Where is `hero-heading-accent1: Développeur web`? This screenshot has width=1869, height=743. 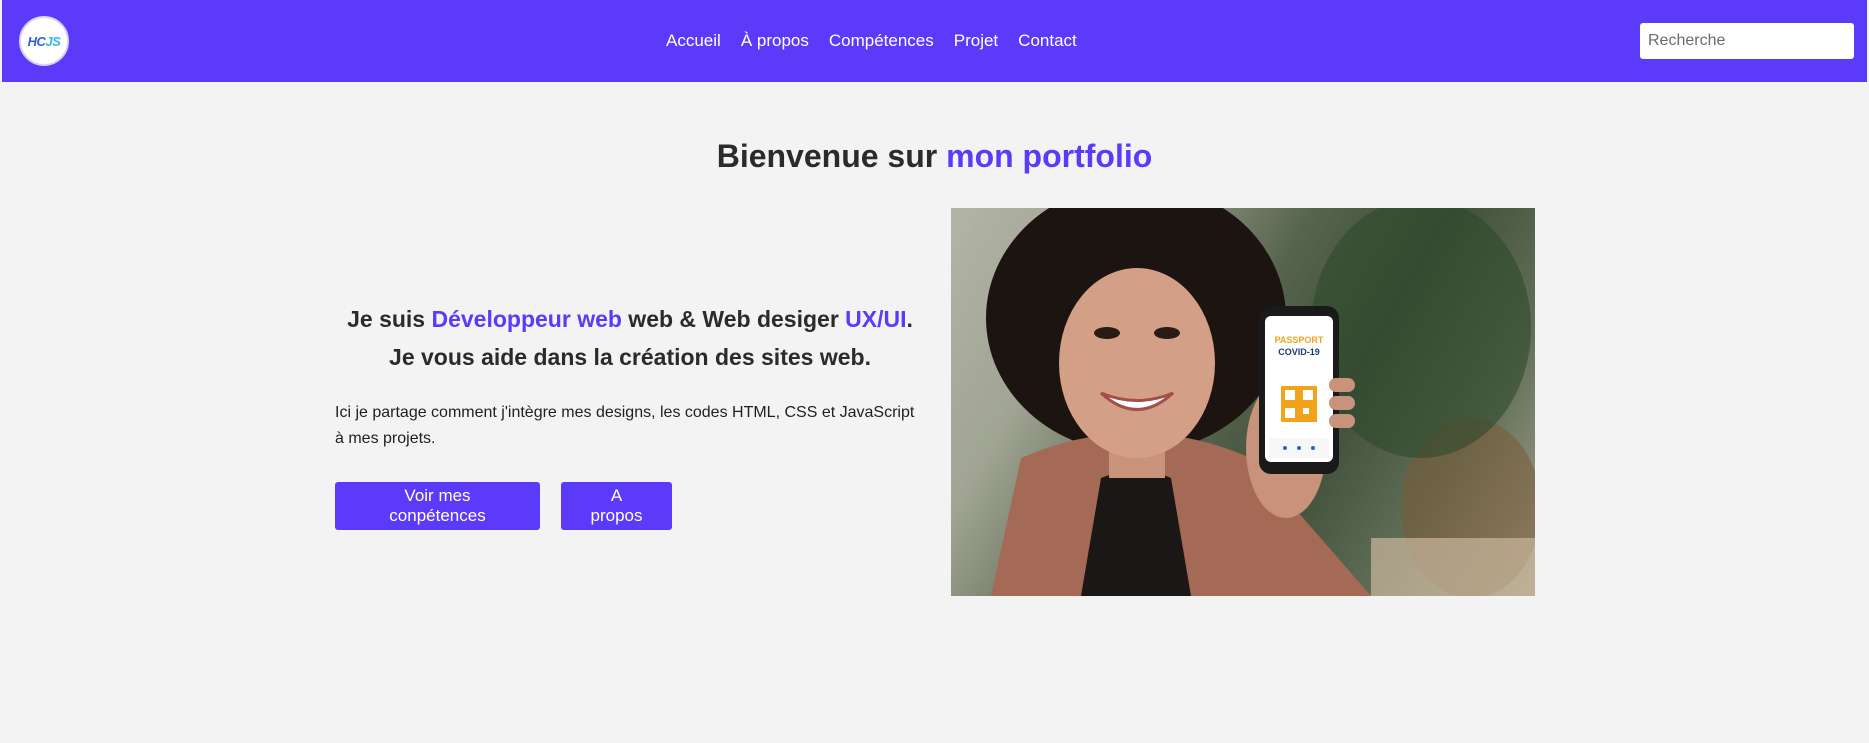 hero-heading-accent1: Développeur web is located at coordinates (526, 319).